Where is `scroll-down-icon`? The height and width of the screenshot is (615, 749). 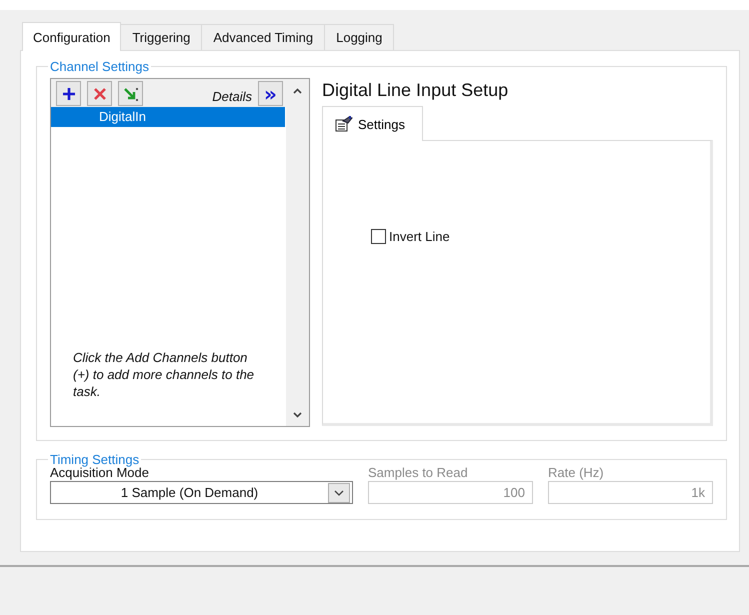
scroll-down-icon is located at coordinates (297, 415).